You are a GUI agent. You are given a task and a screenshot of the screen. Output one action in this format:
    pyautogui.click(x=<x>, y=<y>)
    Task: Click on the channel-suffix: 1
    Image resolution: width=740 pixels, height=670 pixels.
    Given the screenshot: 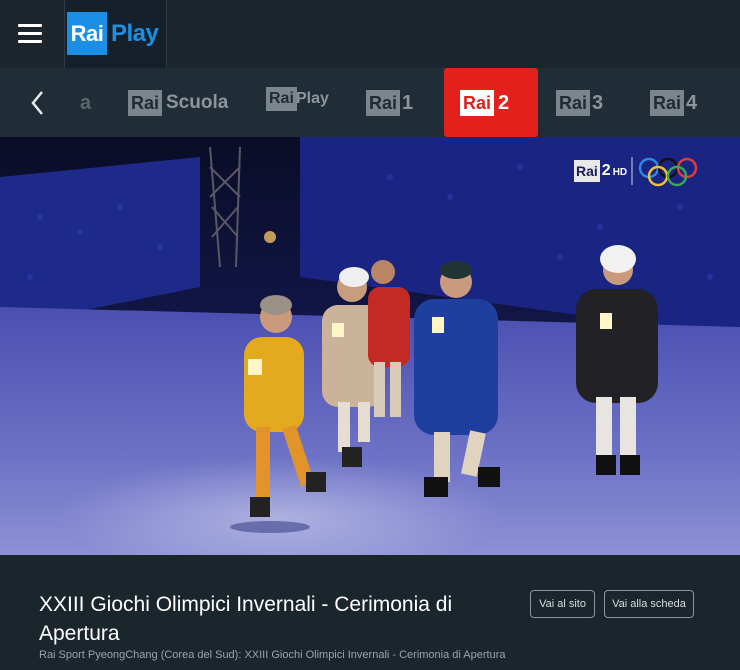 What is the action you would take?
    pyautogui.click(x=408, y=103)
    